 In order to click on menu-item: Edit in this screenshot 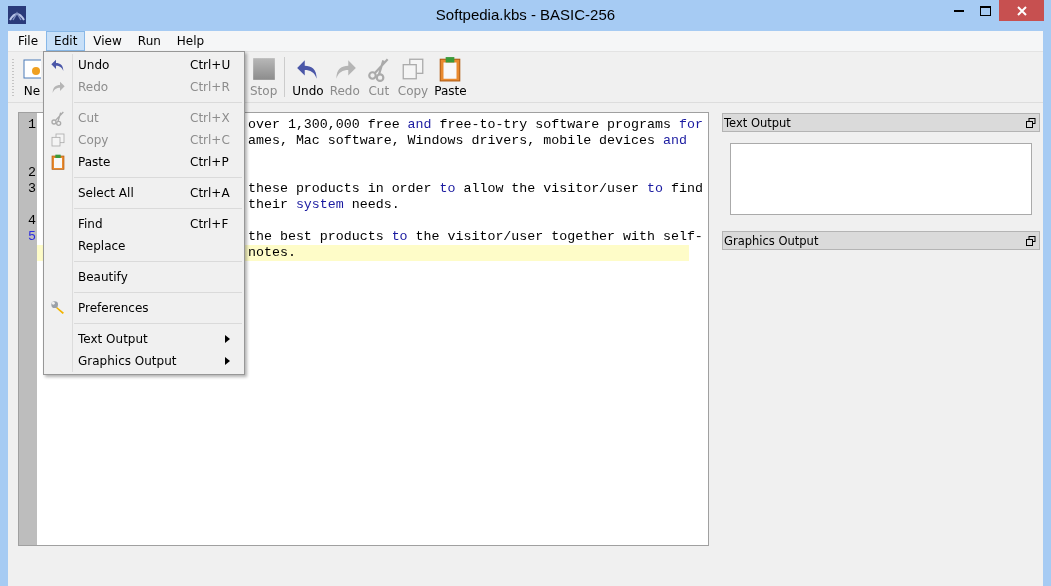, I will do `click(66, 41)`.